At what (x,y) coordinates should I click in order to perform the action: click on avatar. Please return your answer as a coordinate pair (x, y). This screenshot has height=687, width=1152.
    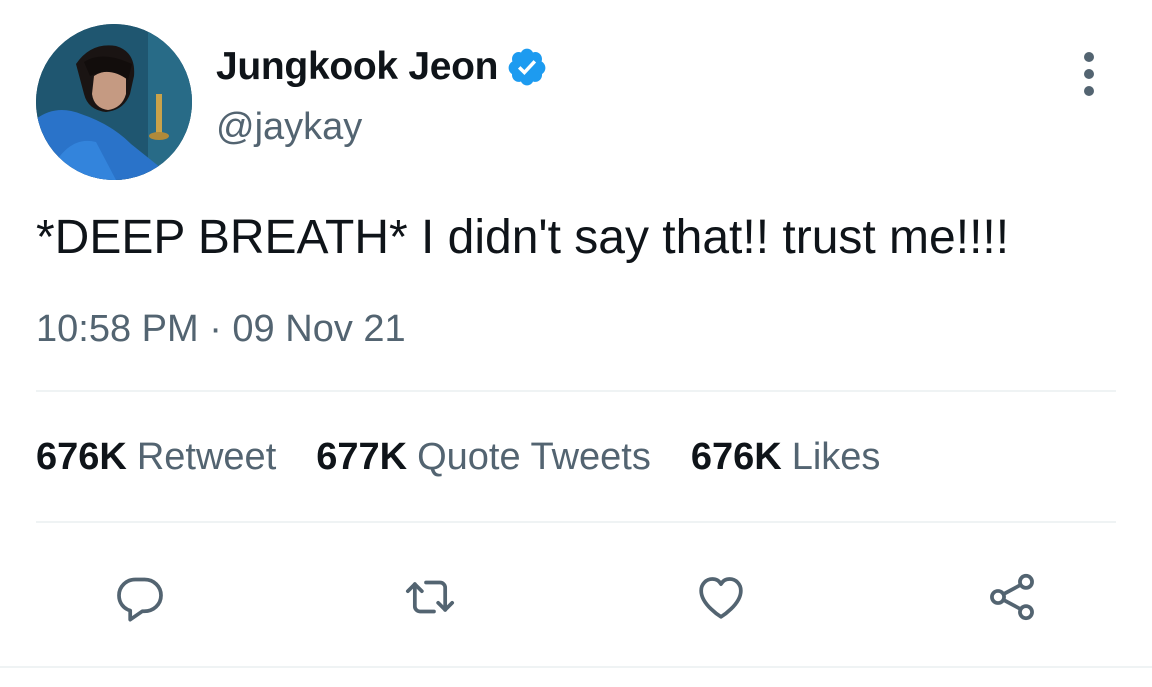
    Looking at the image, I should click on (114, 102).